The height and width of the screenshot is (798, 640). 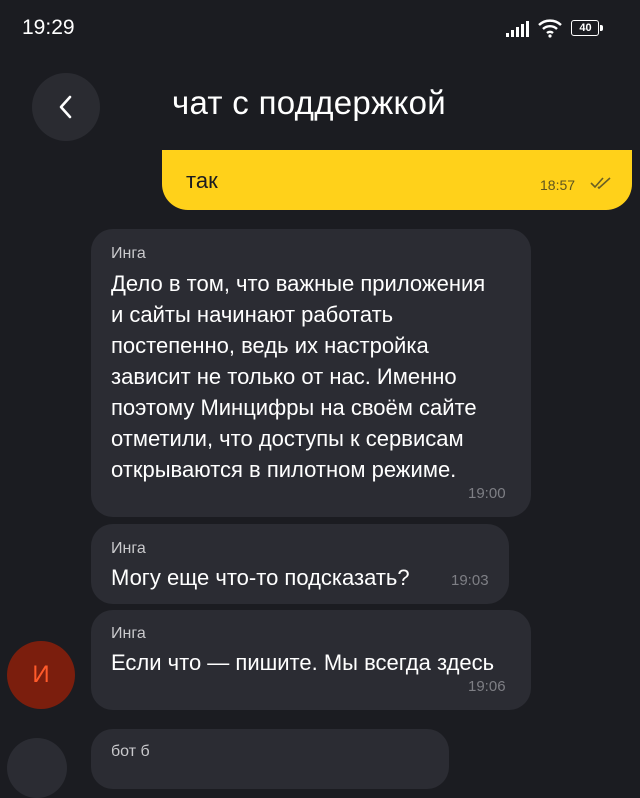 I want to click on sender-name: бот б, so click(x=130, y=751).